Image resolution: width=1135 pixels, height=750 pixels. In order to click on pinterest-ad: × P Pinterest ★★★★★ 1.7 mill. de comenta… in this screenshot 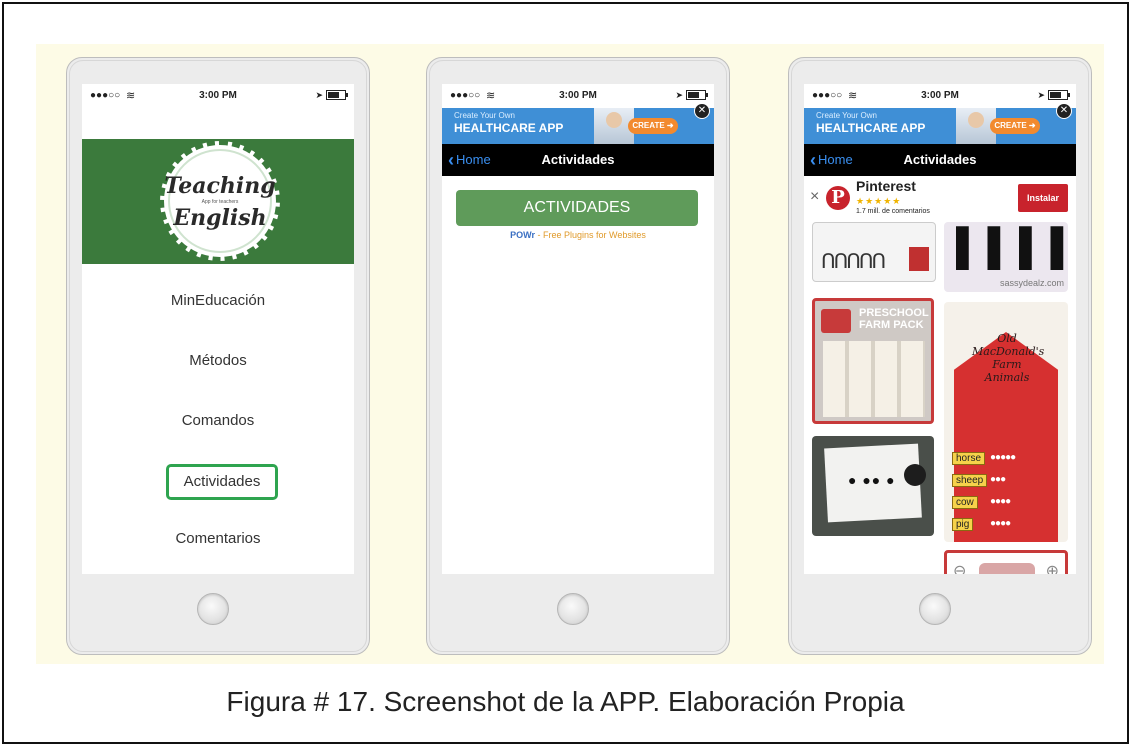, I will do `click(940, 199)`.